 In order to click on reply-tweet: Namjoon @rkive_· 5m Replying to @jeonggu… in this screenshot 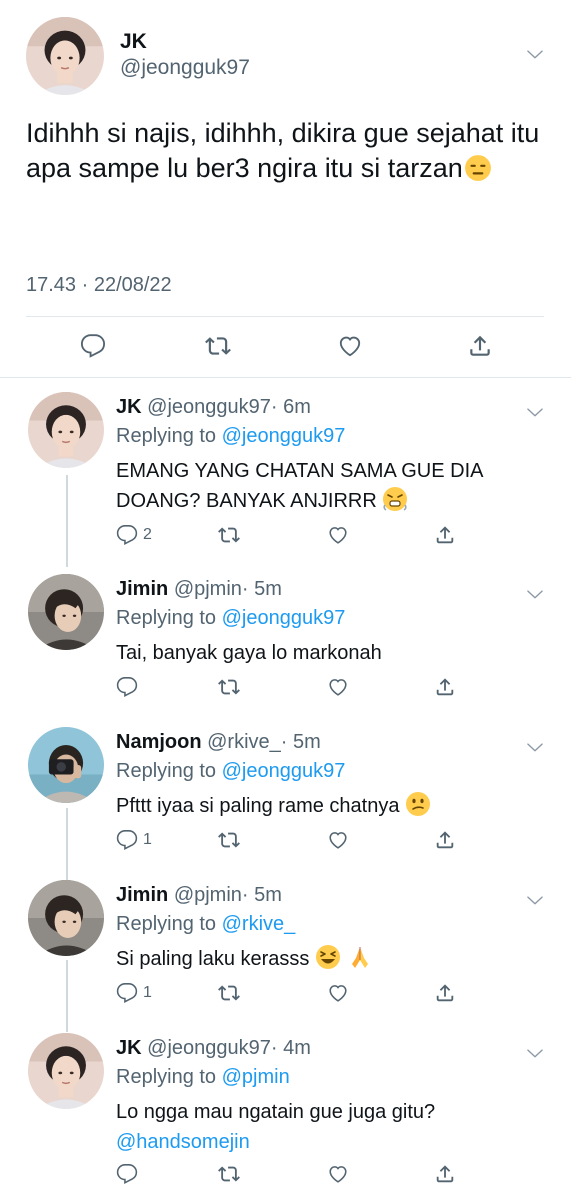, I will do `click(285, 792)`.